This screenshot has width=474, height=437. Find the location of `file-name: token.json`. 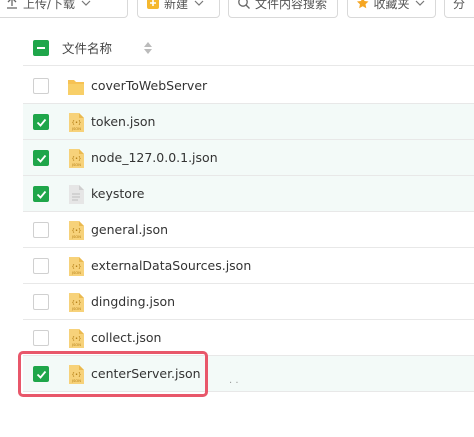

file-name: token.json is located at coordinates (123, 121).